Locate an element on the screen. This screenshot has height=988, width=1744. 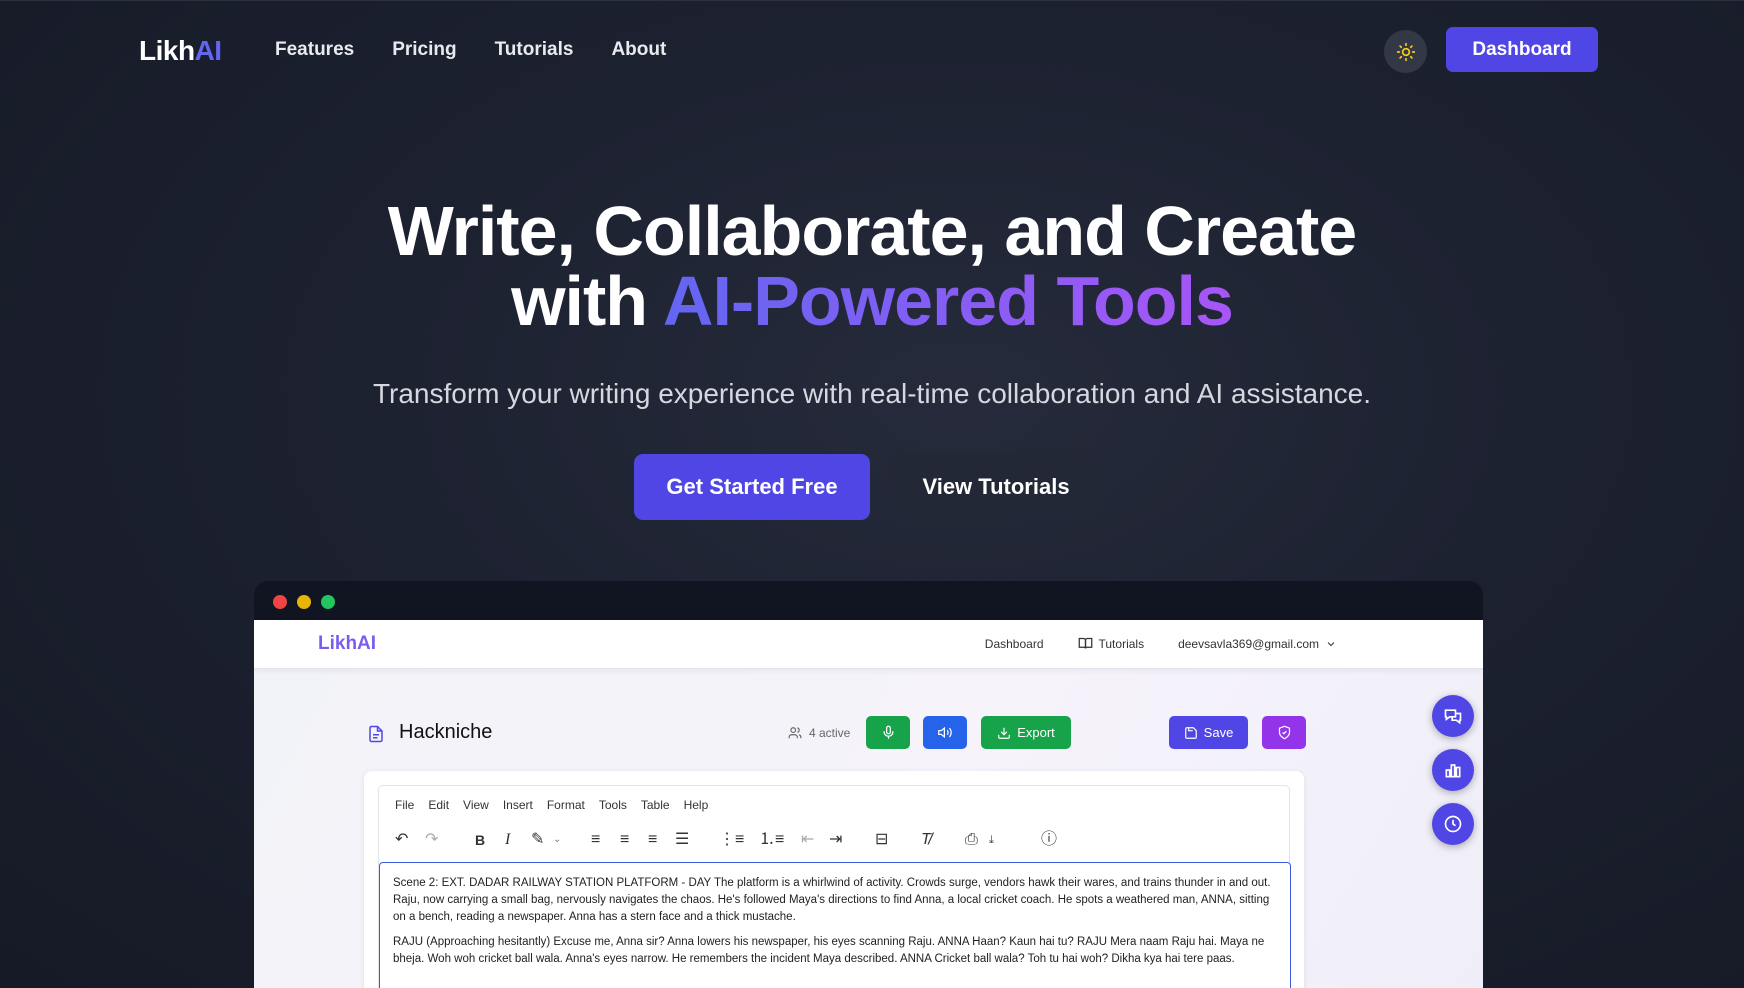
align-right-icon: ≡ is located at coordinates (652, 840).